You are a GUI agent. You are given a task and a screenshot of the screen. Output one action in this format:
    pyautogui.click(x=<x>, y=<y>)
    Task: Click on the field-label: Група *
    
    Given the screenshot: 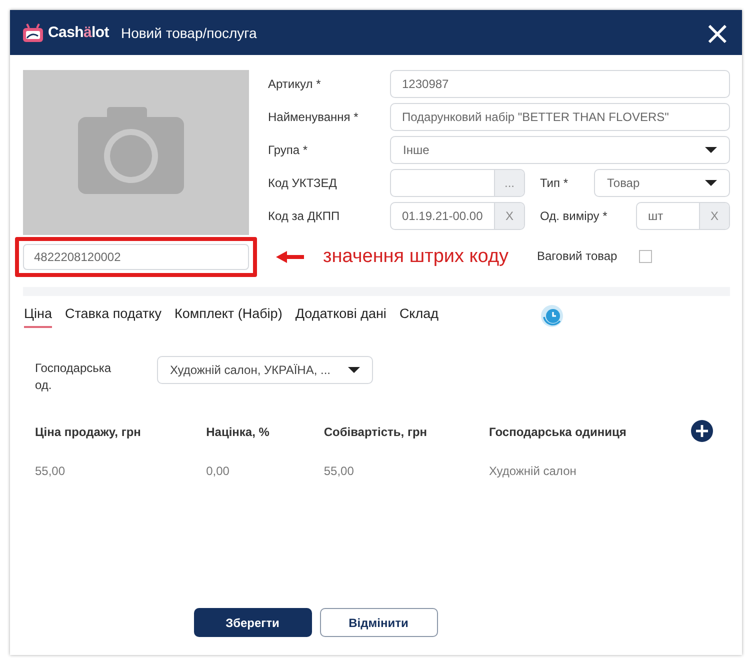 What is the action you would take?
    pyautogui.click(x=288, y=150)
    